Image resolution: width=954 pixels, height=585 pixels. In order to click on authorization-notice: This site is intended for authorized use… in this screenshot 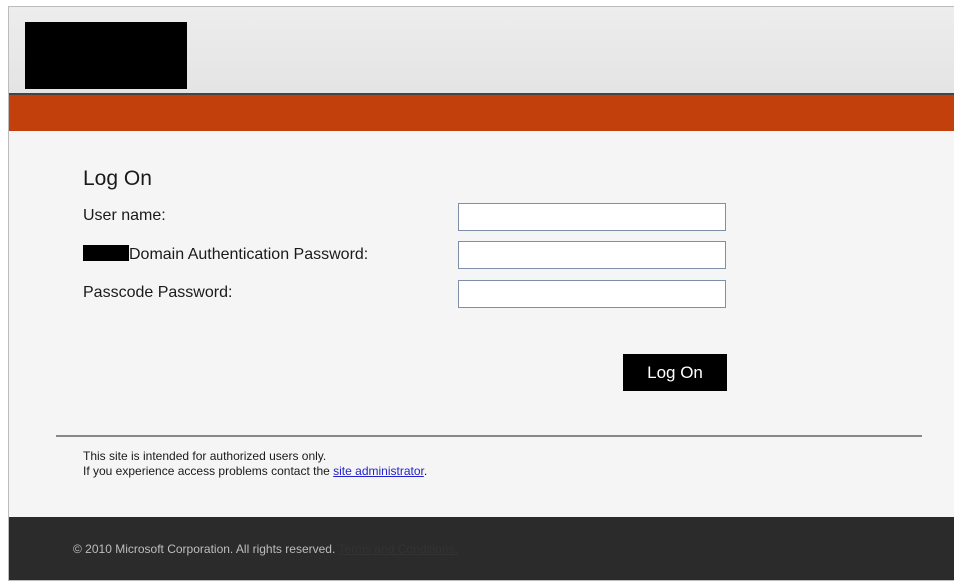, I will do `click(255, 464)`.